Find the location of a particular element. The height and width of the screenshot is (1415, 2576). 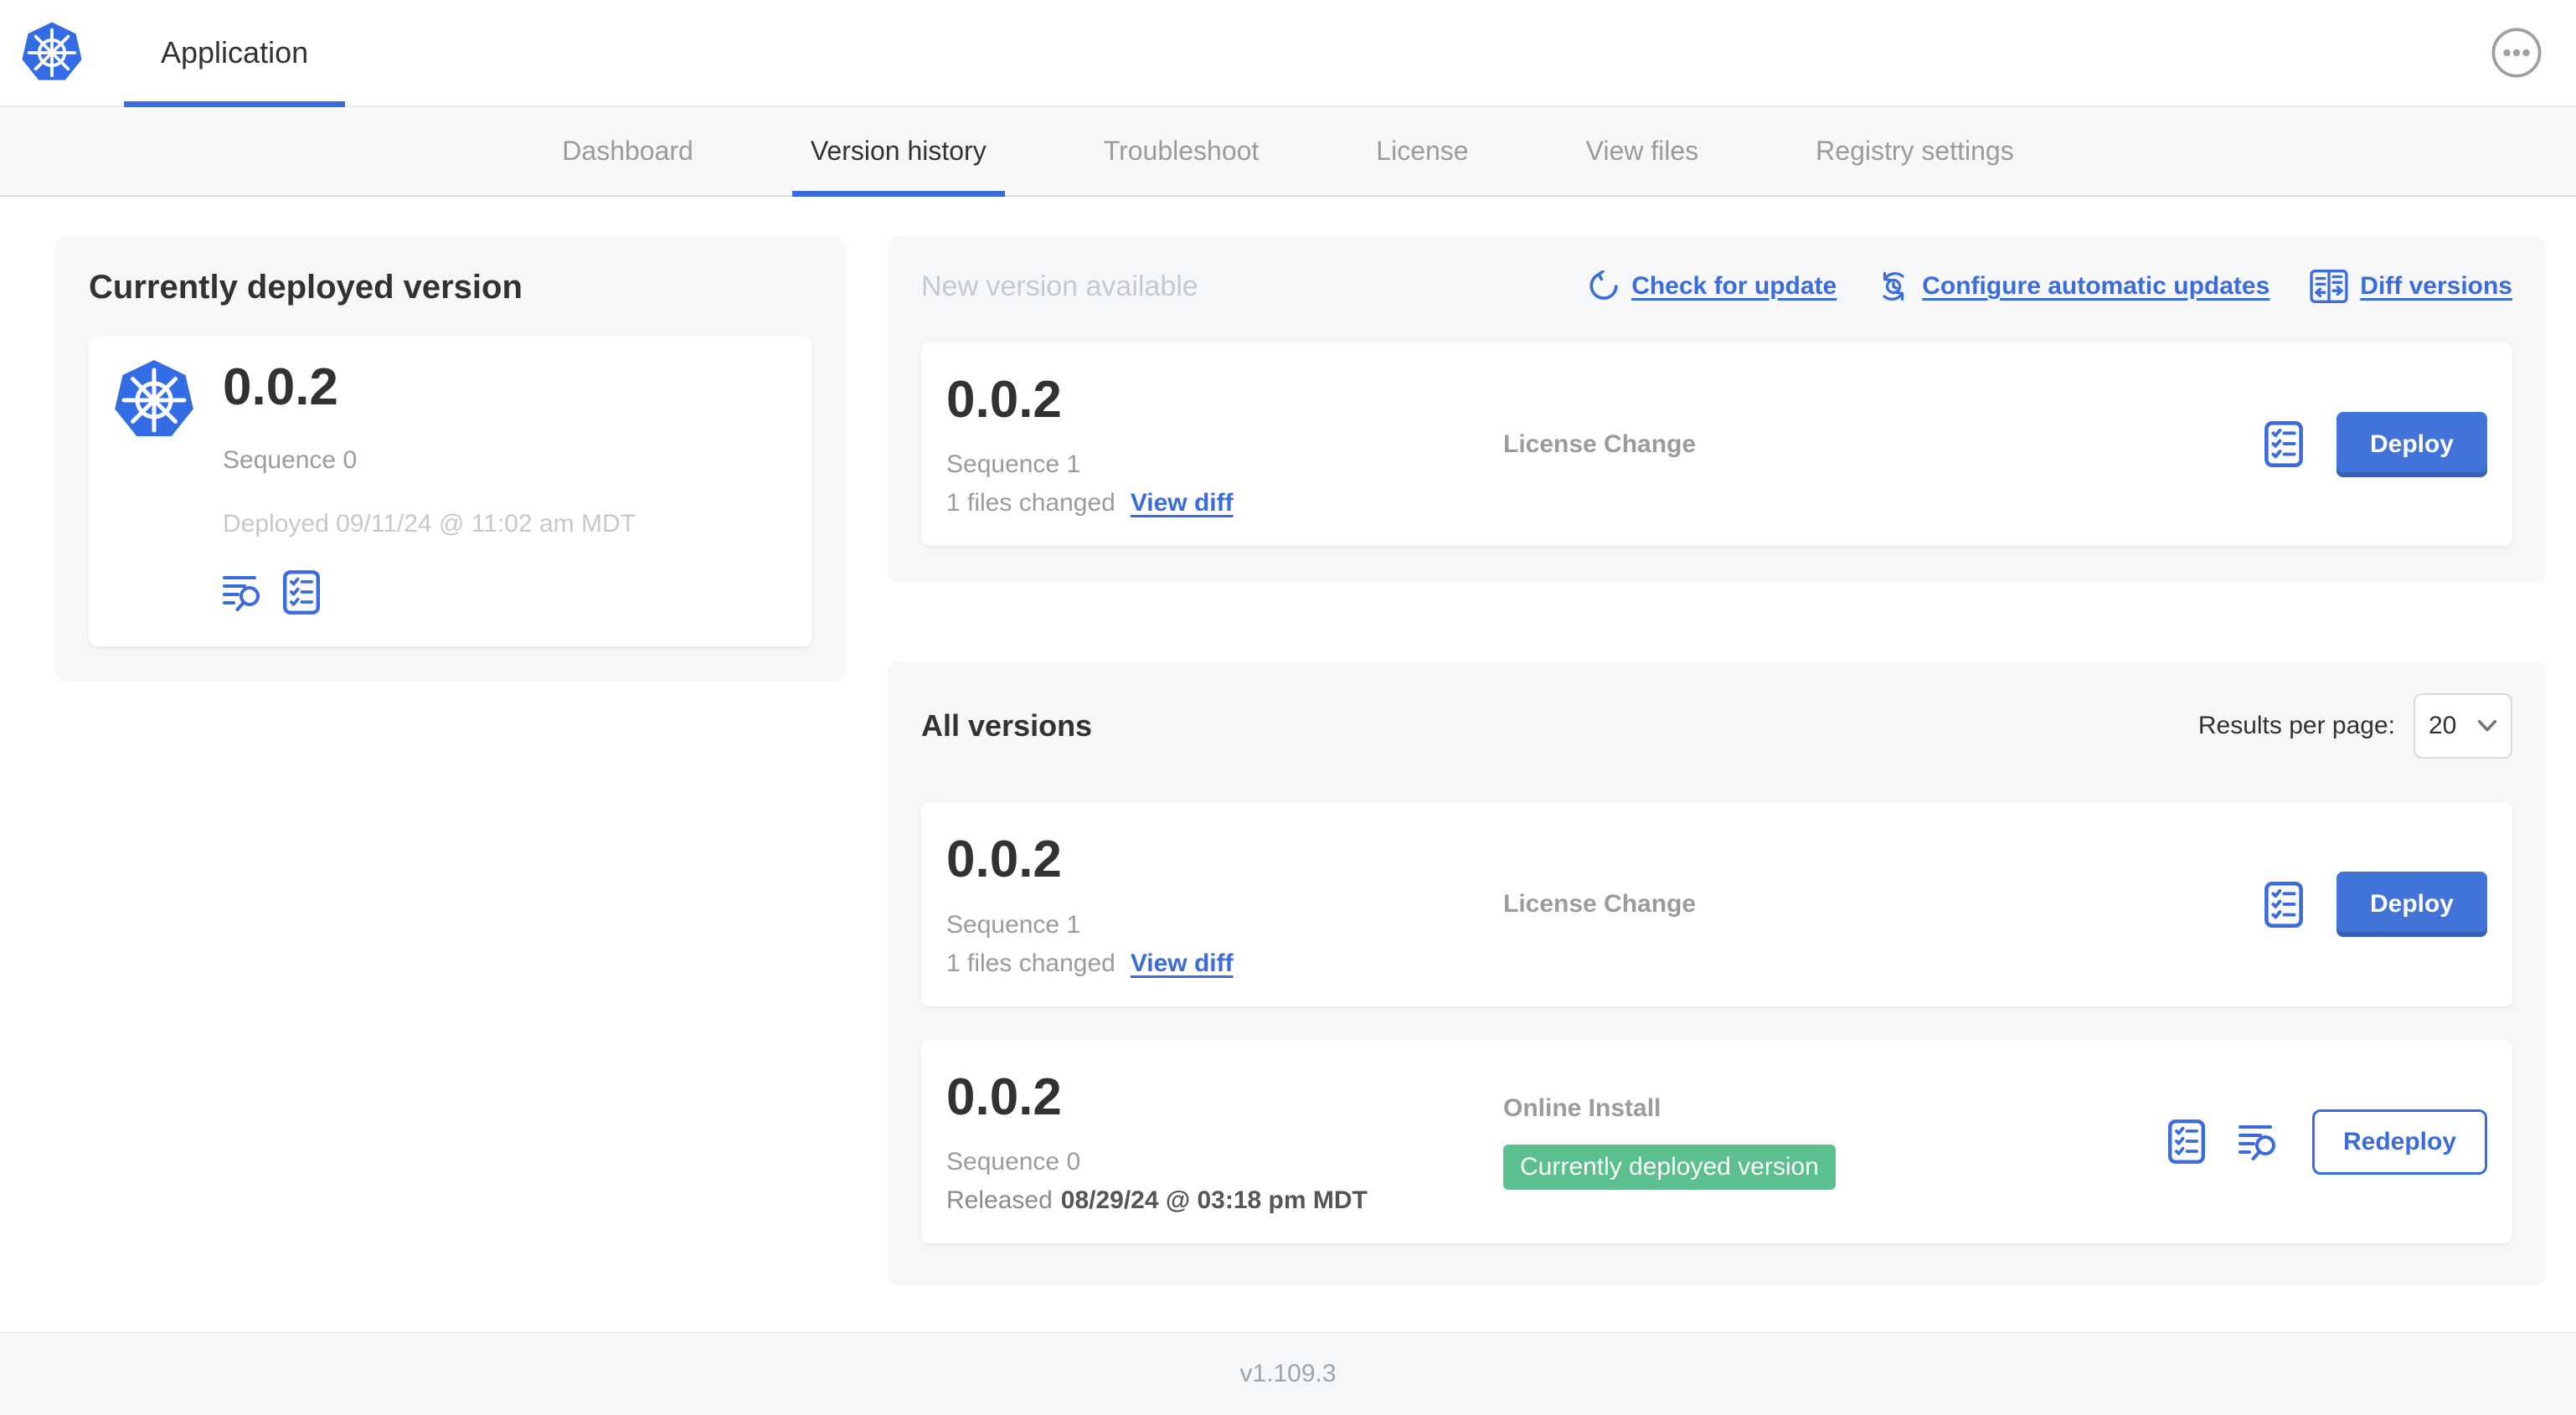

results-per-page-label: Results per page: is located at coordinates (2296, 726).